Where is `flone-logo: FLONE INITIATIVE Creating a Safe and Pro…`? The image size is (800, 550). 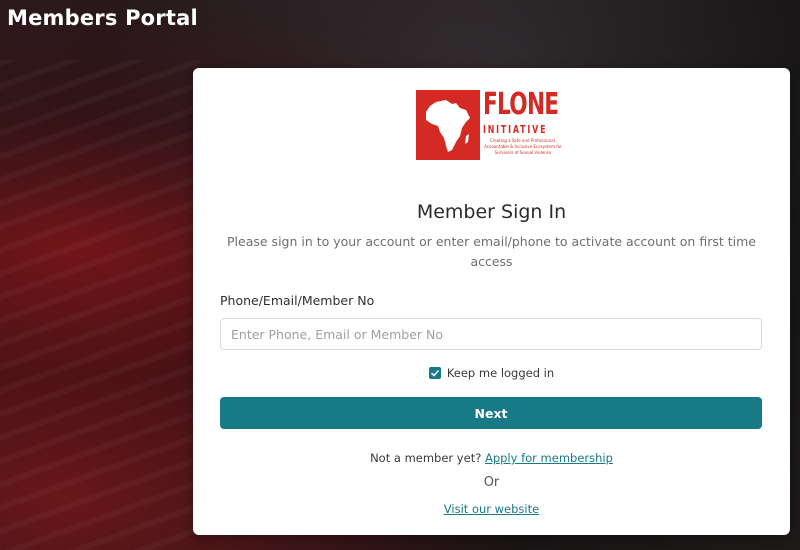 flone-logo: FLONE INITIATIVE Creating a Safe and Pro… is located at coordinates (490, 125).